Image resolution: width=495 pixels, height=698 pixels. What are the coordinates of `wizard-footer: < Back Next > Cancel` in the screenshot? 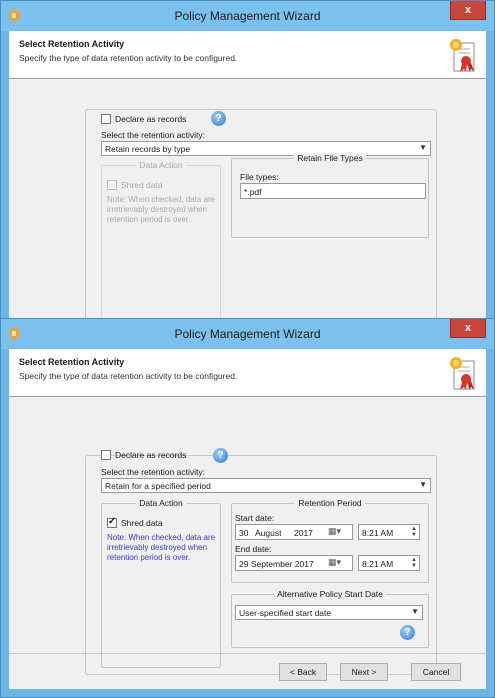 It's located at (247, 671).